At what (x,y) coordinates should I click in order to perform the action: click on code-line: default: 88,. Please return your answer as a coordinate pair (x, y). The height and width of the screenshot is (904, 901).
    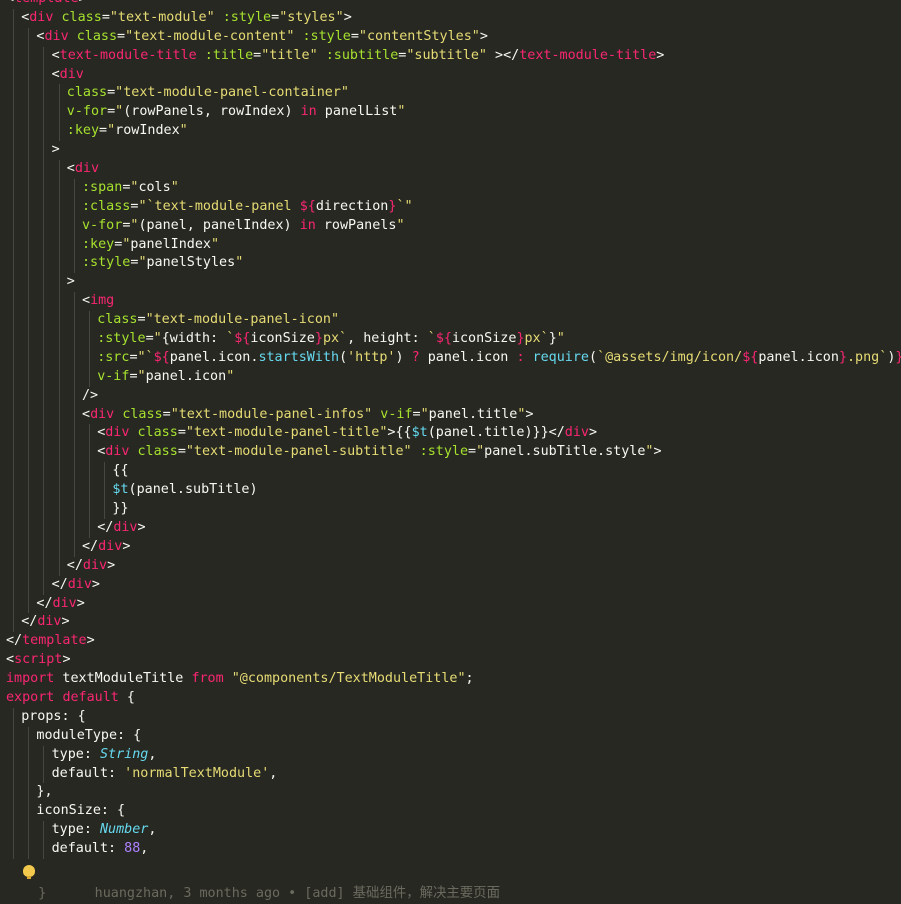
    Looking at the image, I should click on (450, 849).